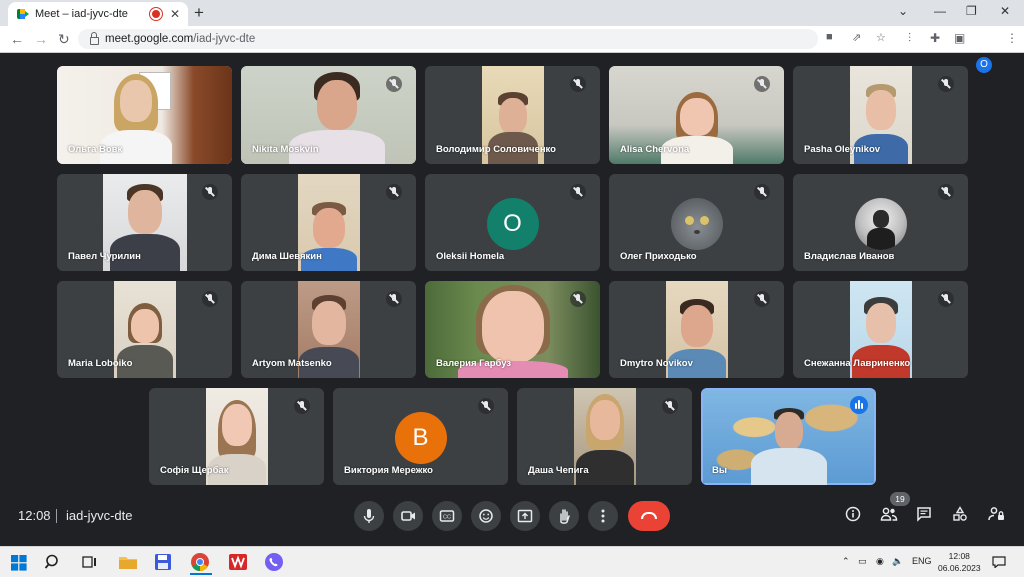 This screenshot has width=1024, height=577. I want to click on share-icon: ⇗, so click(856, 37).